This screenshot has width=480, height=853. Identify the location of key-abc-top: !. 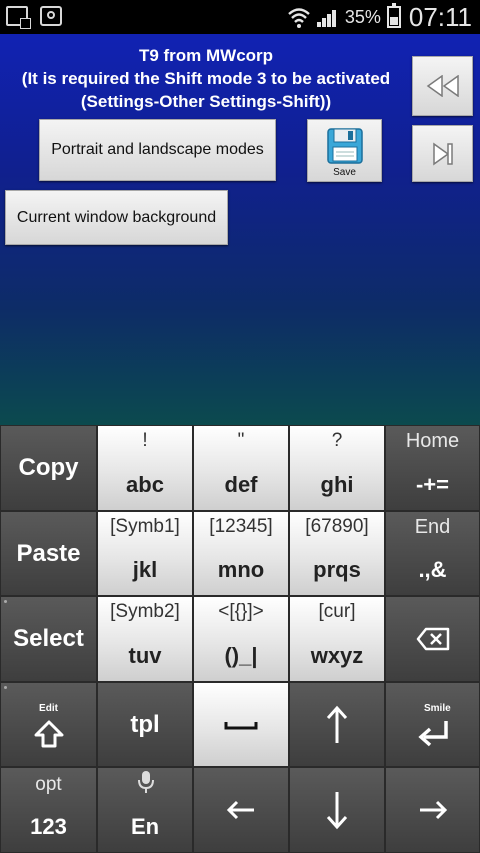
(145, 440).